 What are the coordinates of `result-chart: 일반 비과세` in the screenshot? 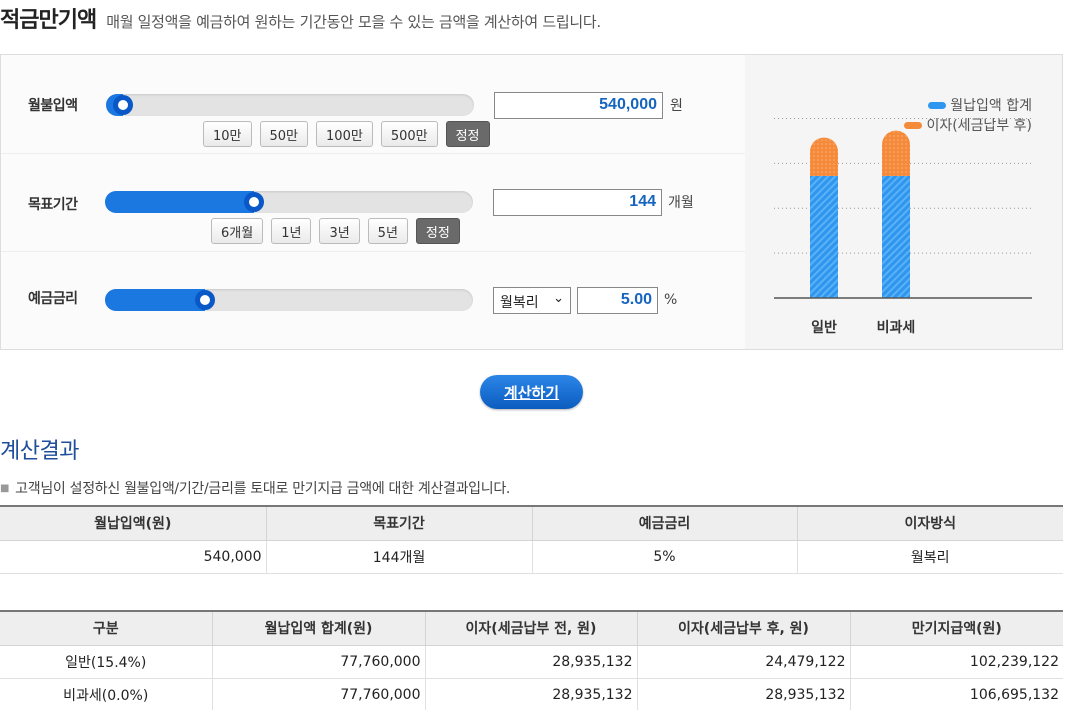 It's located at (903, 226).